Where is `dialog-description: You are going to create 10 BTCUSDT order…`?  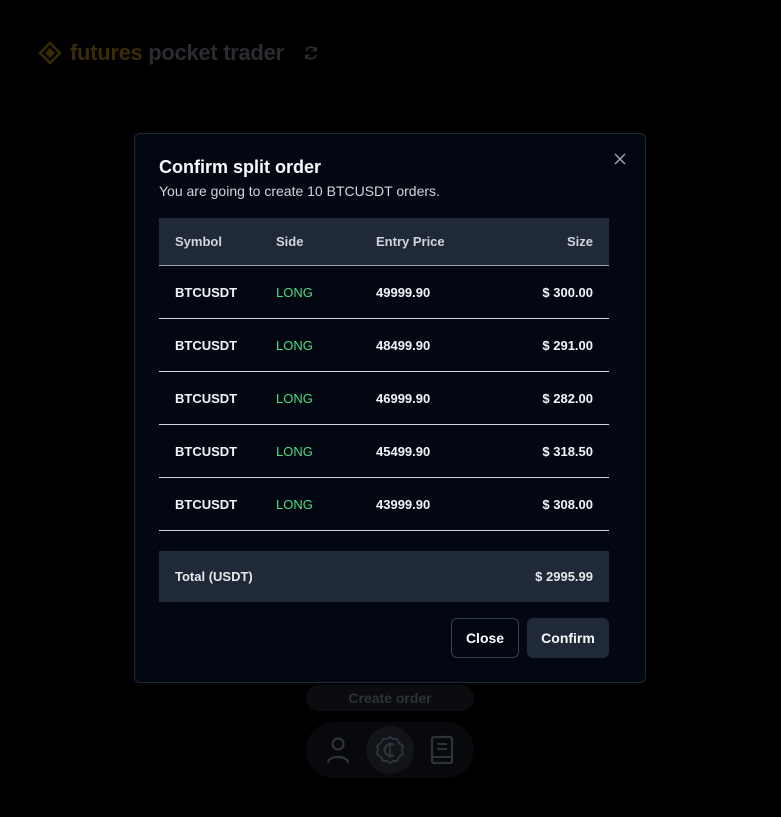 dialog-description: You are going to create 10 BTCUSDT order… is located at coordinates (299, 191).